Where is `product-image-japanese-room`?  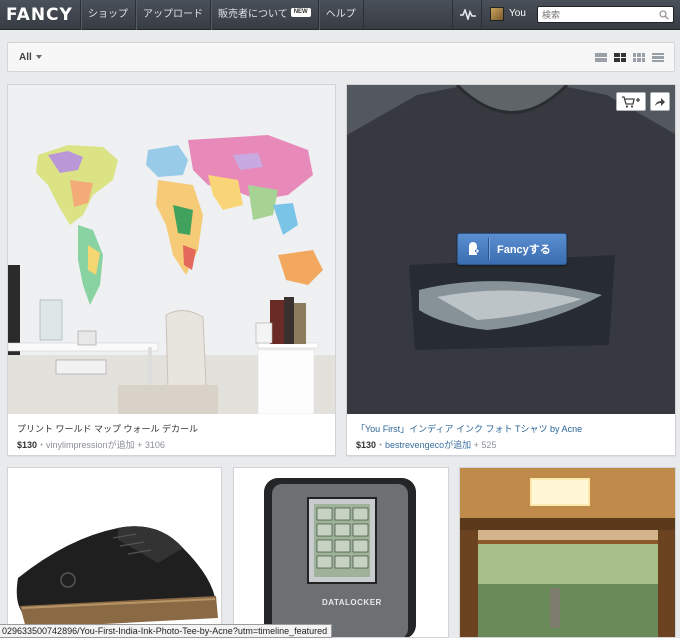
product-image-japanese-room is located at coordinates (567, 552).